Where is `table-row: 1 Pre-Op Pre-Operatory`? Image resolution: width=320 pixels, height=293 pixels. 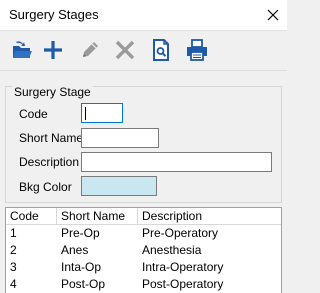 table-row: 1 Pre-Op Pre-Operatory is located at coordinates (143, 233).